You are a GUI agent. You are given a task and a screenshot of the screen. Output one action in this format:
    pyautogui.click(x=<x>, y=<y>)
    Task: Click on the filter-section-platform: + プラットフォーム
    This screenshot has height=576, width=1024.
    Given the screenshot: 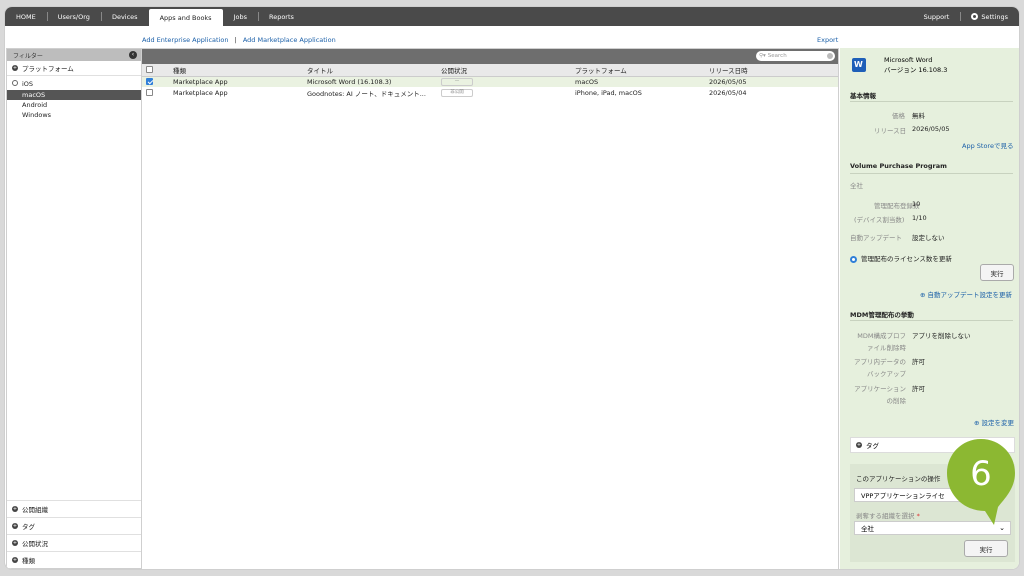 What is the action you would take?
    pyautogui.click(x=74, y=68)
    